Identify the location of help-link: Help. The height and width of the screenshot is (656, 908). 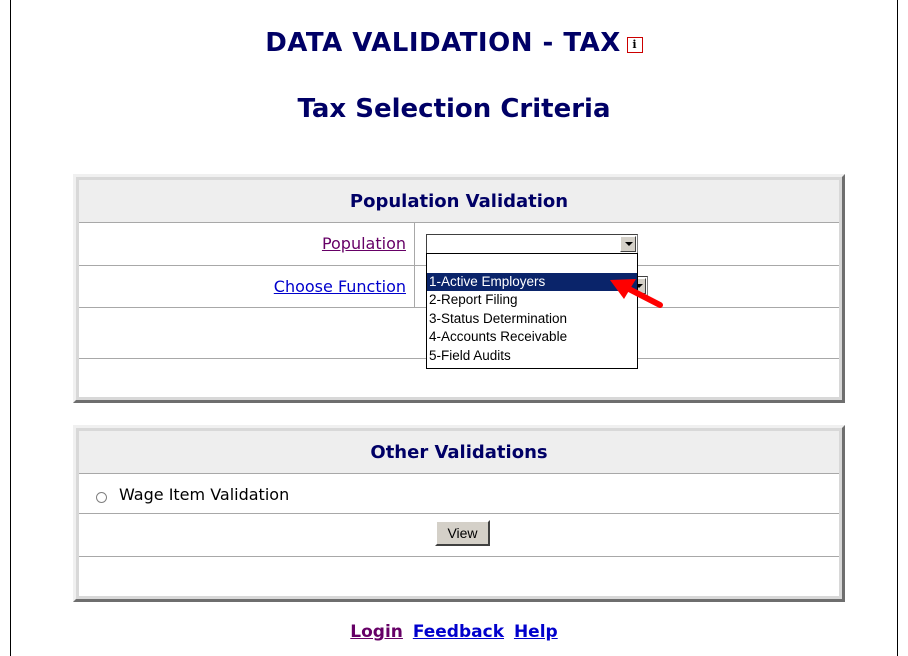
(536, 632).